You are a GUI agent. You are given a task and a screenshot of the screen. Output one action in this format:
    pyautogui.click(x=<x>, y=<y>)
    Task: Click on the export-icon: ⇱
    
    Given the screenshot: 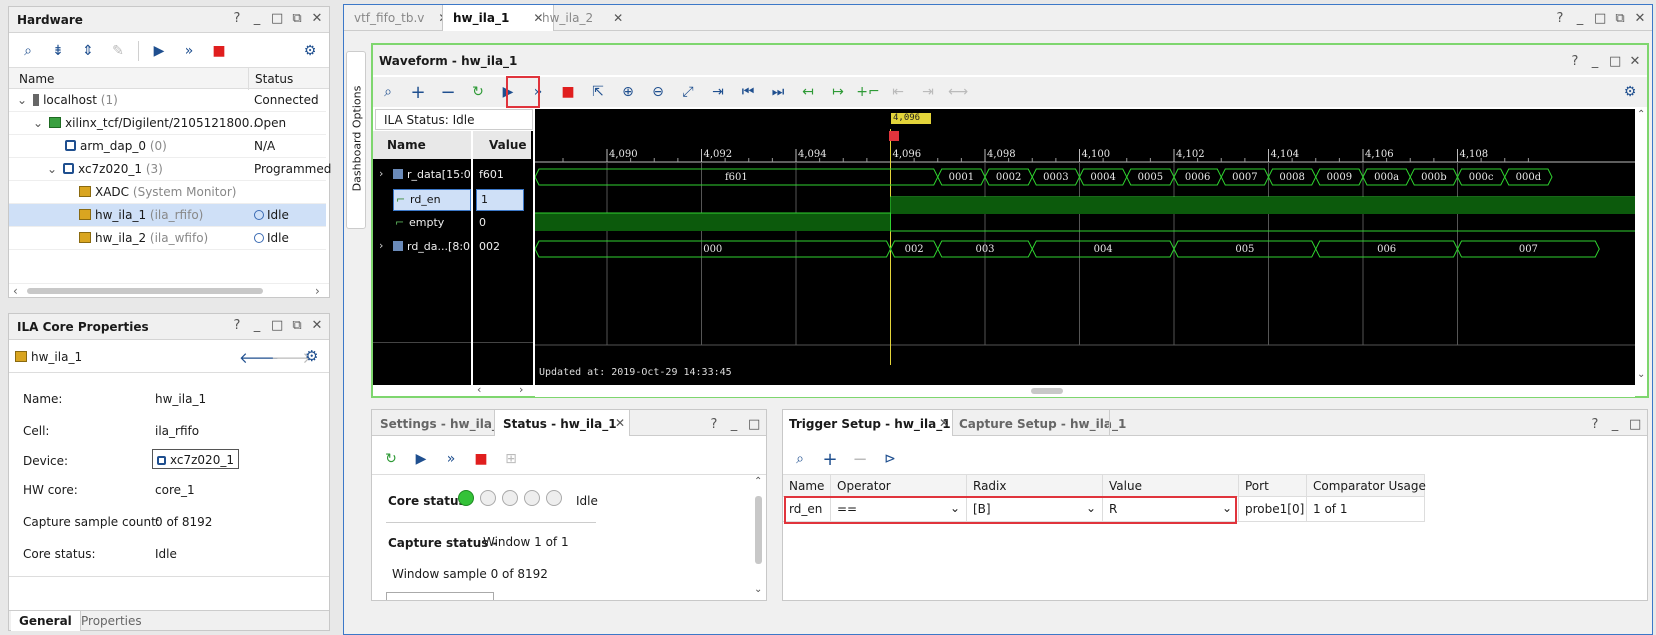 What is the action you would take?
    pyautogui.click(x=598, y=92)
    